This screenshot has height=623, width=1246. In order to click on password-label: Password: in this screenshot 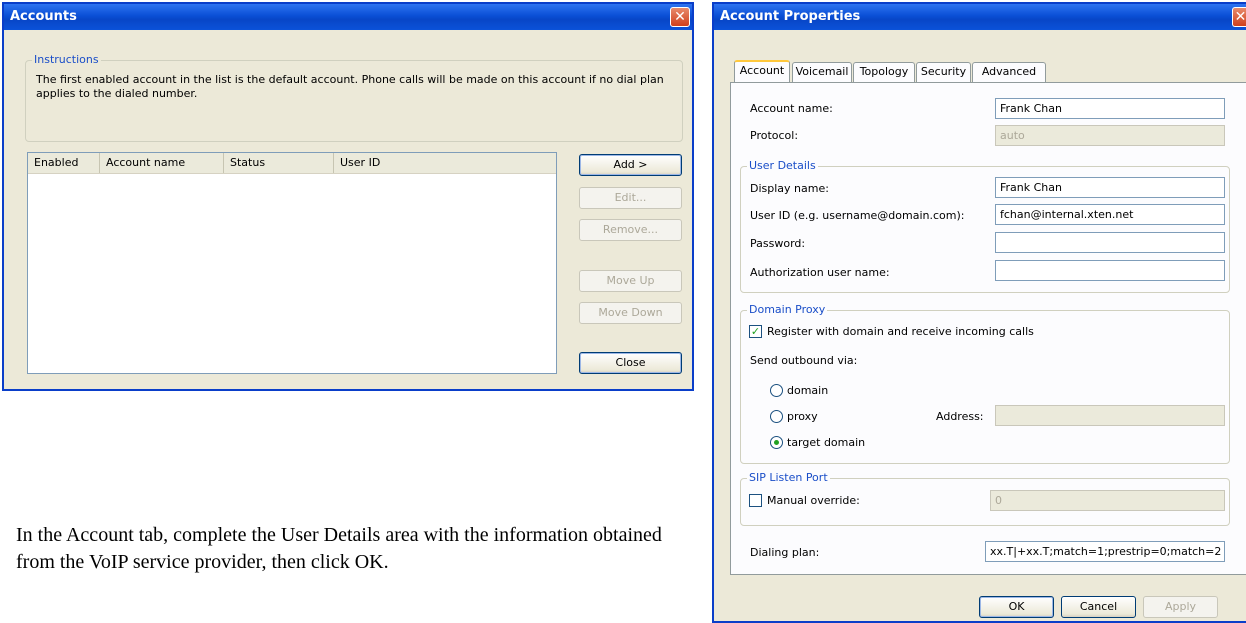, I will do `click(778, 243)`.